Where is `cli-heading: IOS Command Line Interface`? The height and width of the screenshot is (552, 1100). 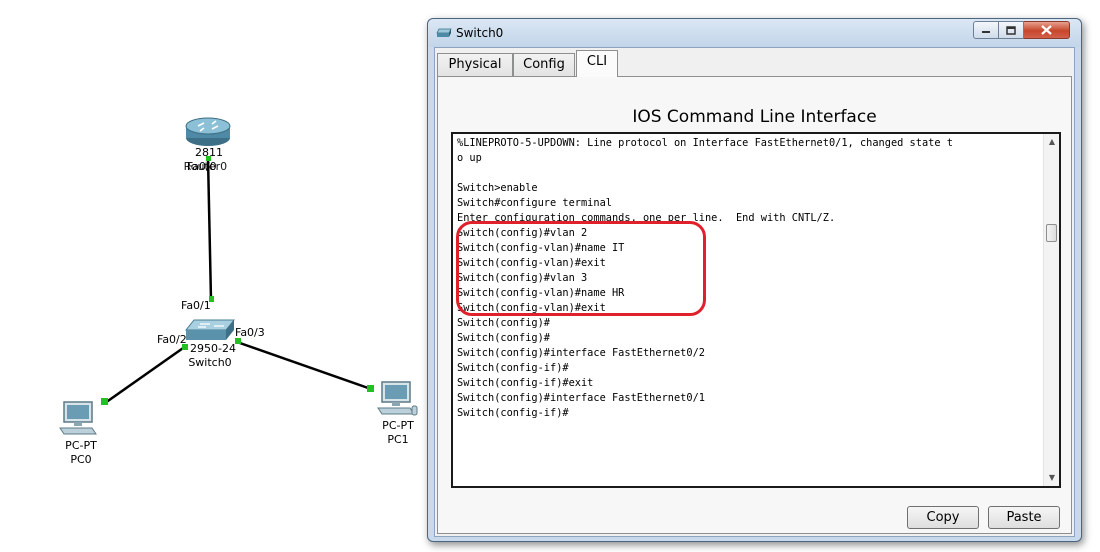 cli-heading: IOS Command Line Interface is located at coordinates (754, 117).